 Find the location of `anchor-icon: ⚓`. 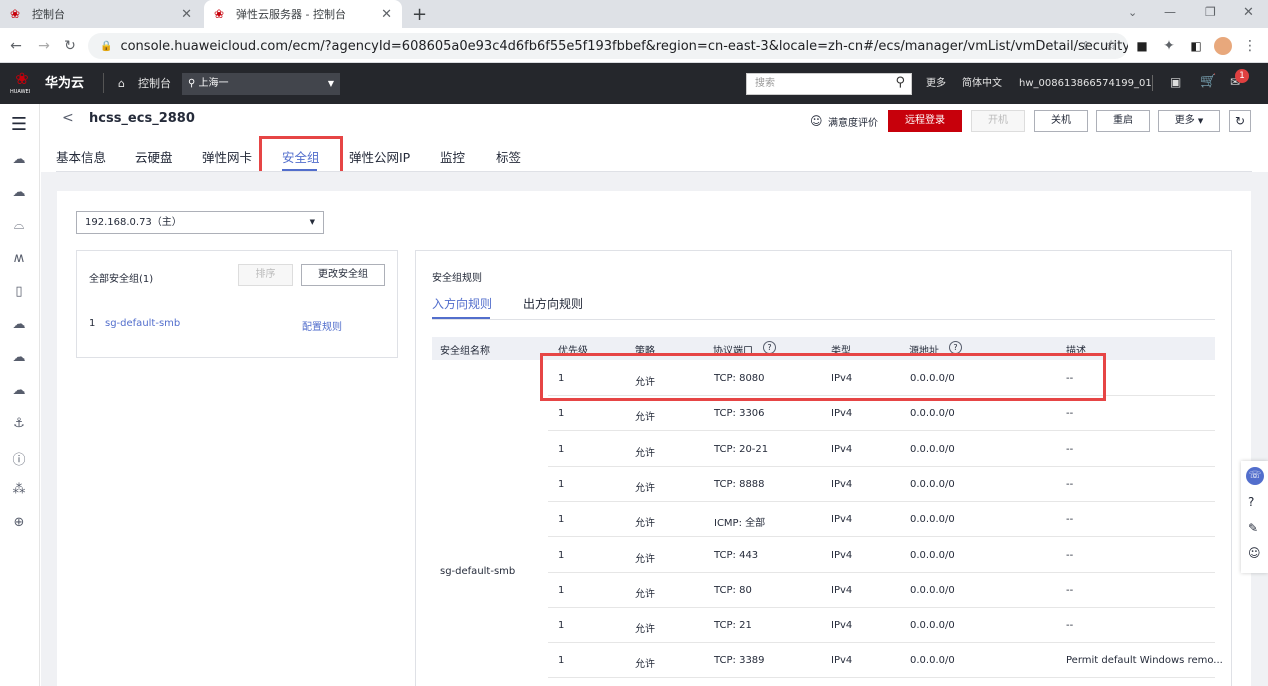

anchor-icon: ⚓ is located at coordinates (19, 426).